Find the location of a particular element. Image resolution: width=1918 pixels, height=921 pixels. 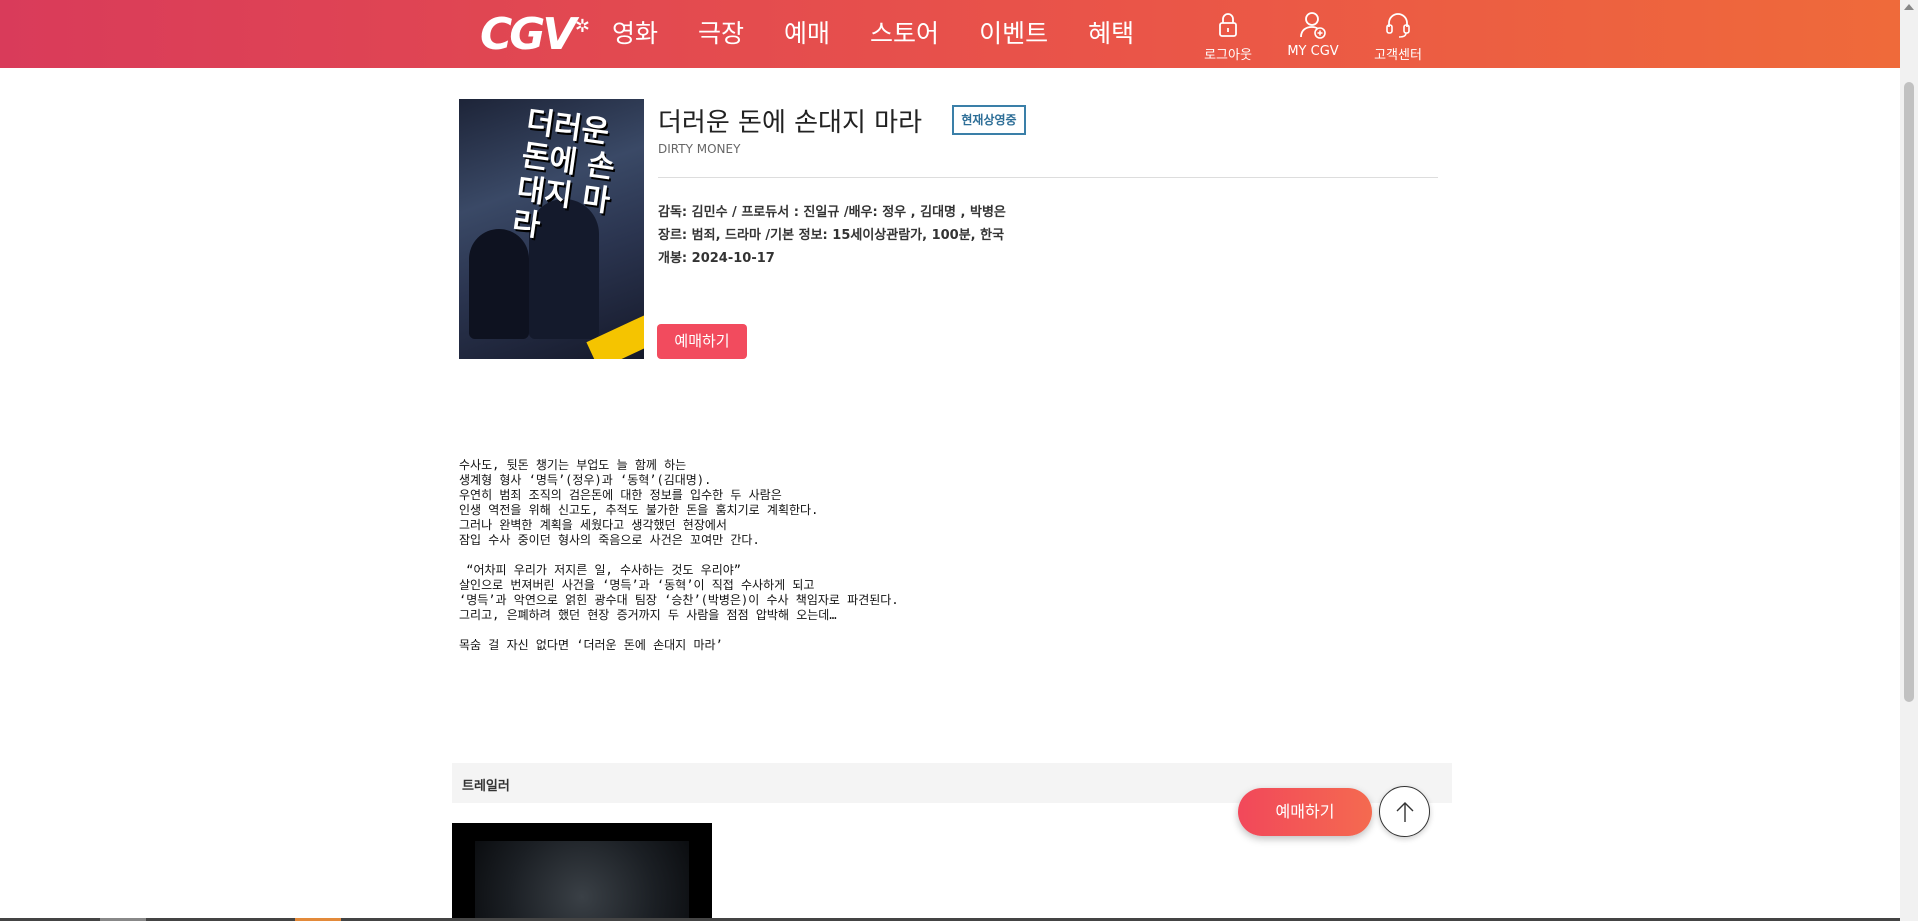

nav-item-movie: 영화 is located at coordinates (635, 34).